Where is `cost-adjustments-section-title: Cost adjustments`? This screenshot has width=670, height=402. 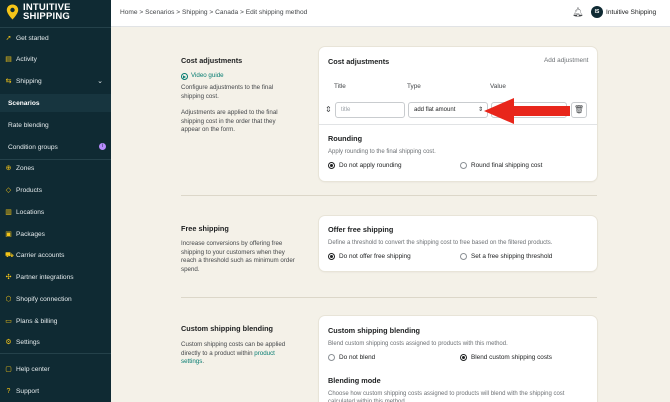 cost-adjustments-section-title: Cost adjustments is located at coordinates (212, 60).